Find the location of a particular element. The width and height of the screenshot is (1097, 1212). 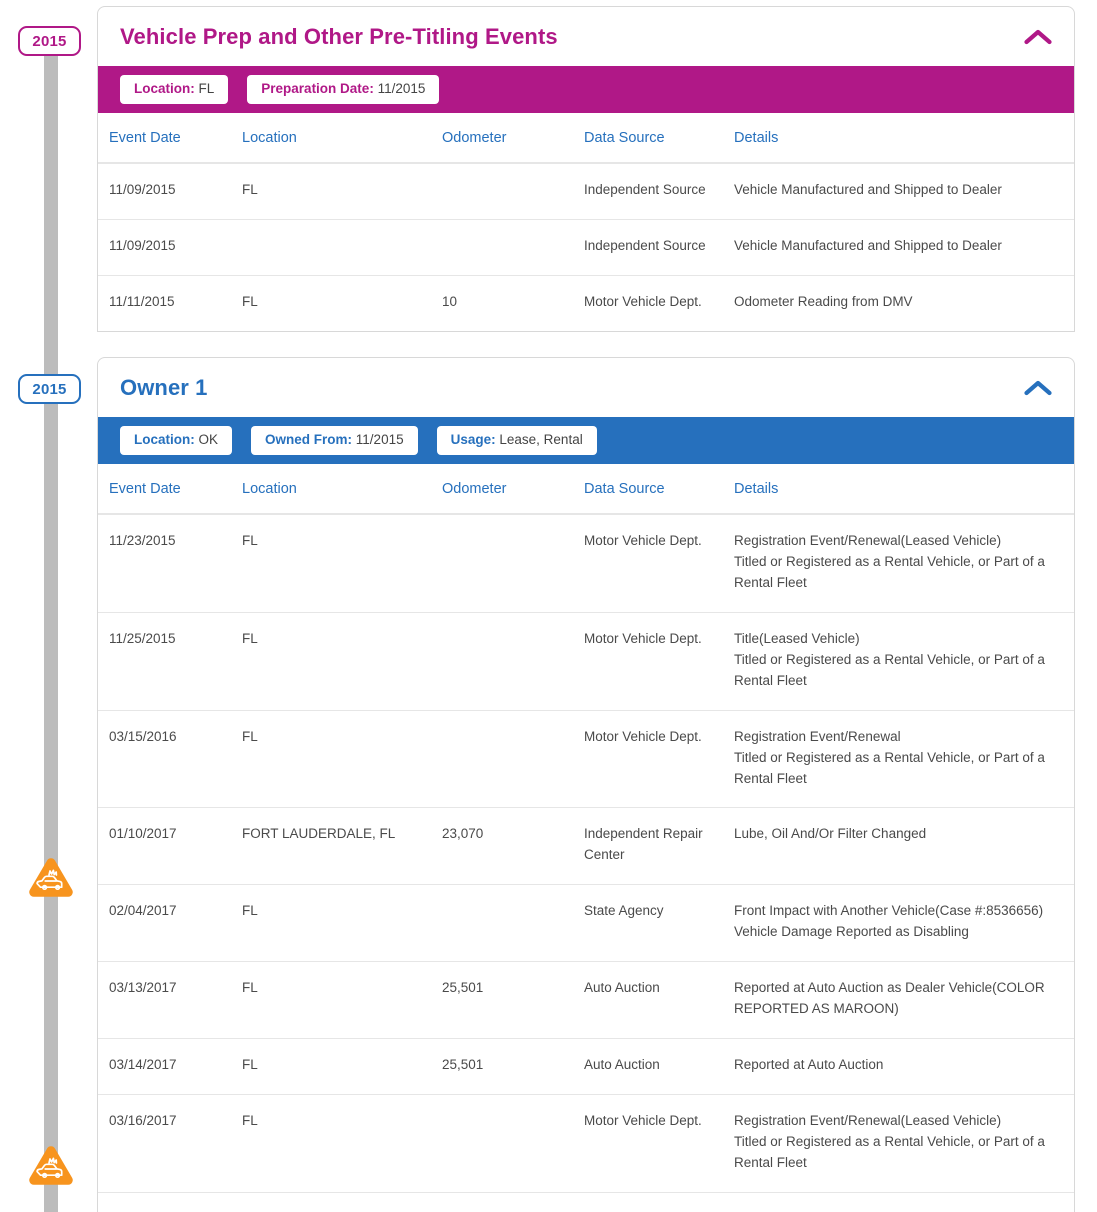

cell-event-date: 03/13/2017 is located at coordinates (170, 1000).